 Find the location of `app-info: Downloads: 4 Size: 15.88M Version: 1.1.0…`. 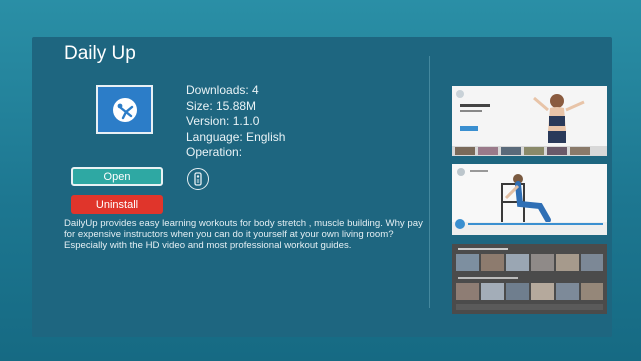

app-info: Downloads: 4 Size: 15.88M Version: 1.1.0… is located at coordinates (235, 122).